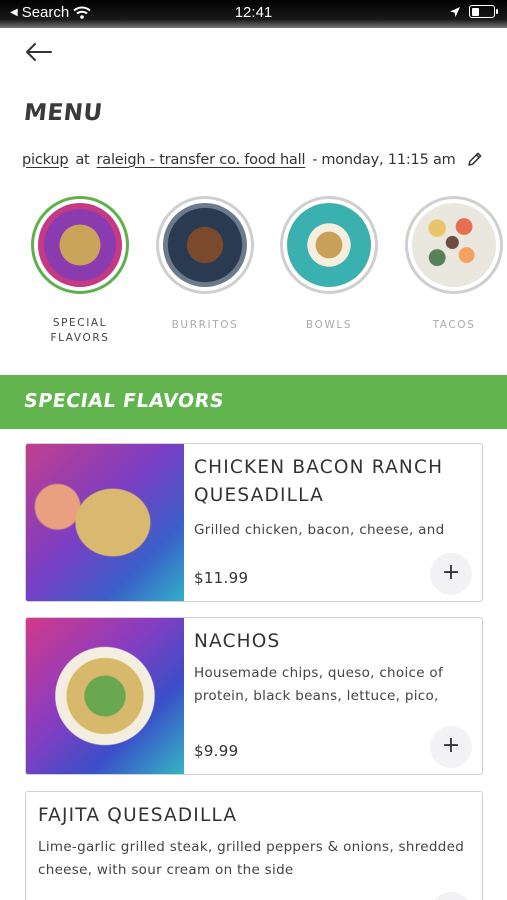 Image resolution: width=507 pixels, height=900 pixels. I want to click on category-bowls: BOWLS, so click(329, 264).